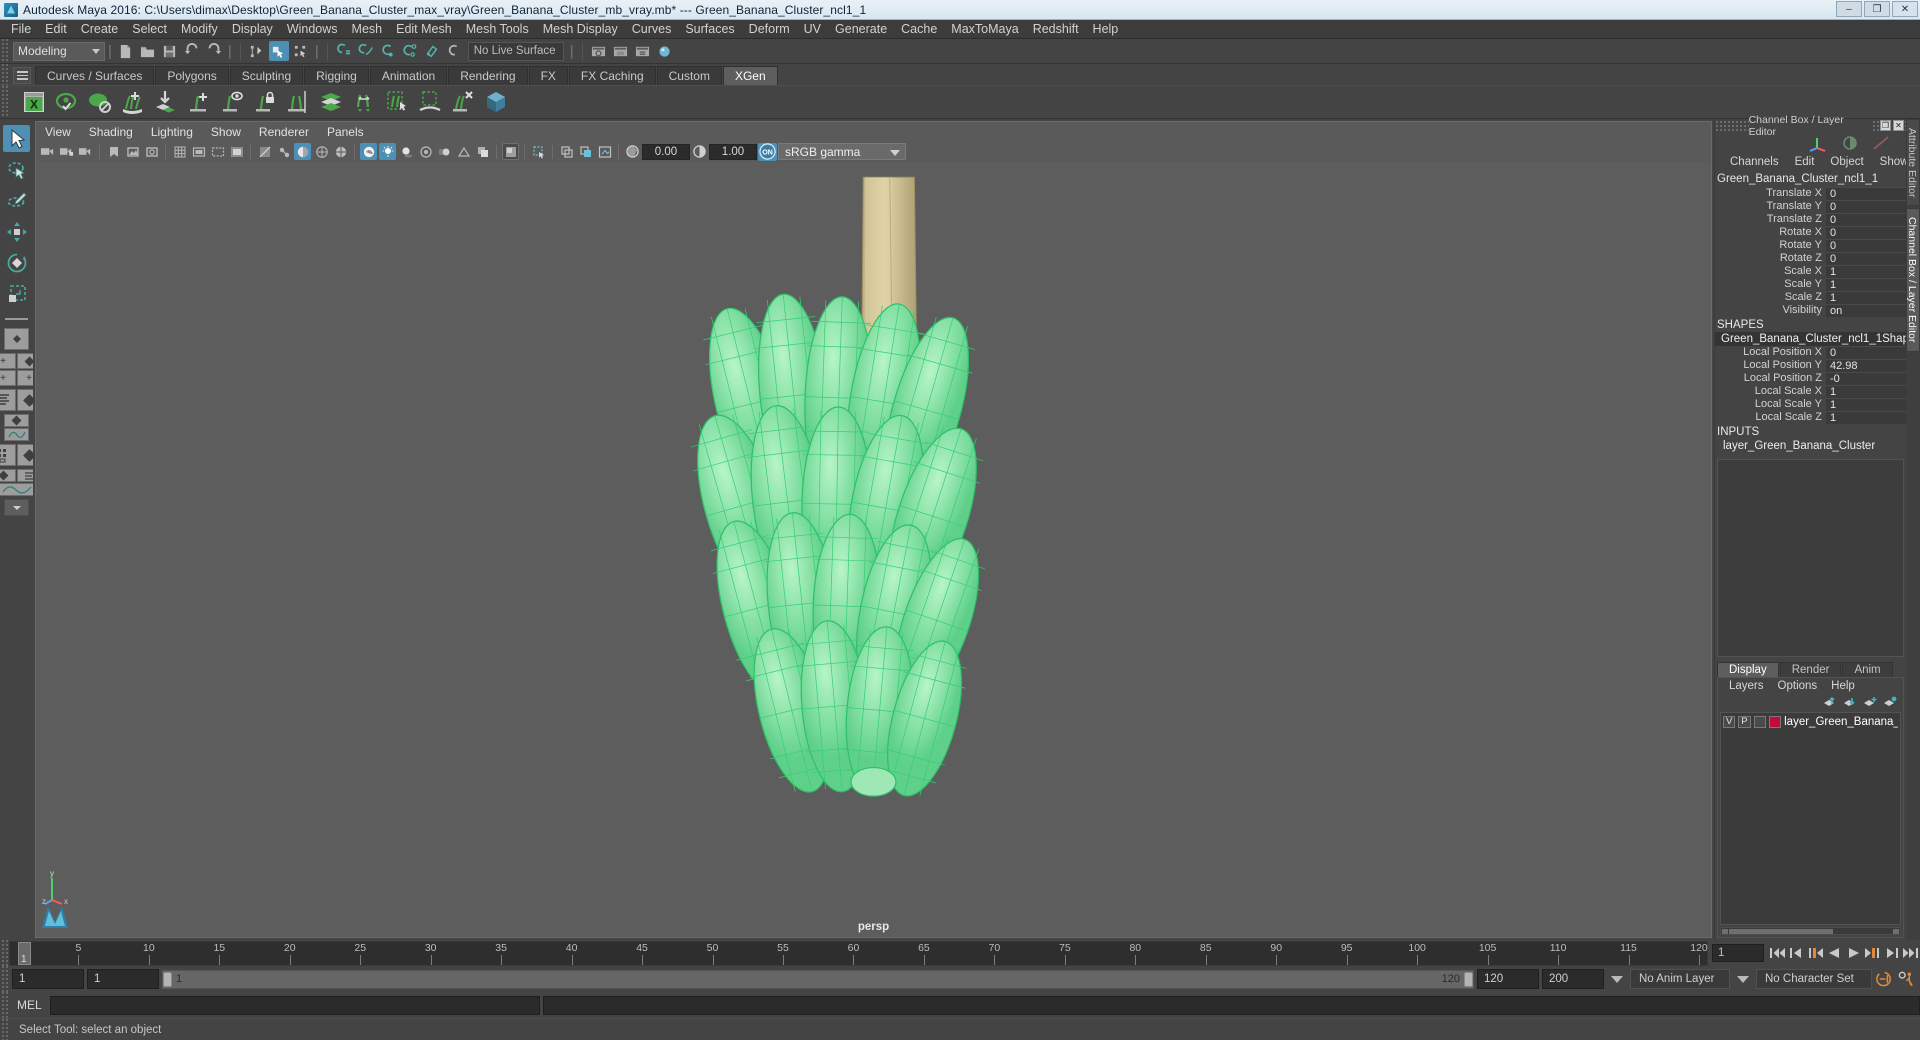 The width and height of the screenshot is (1920, 1040). I want to click on step-forward-frame-icon, so click(1872, 953).